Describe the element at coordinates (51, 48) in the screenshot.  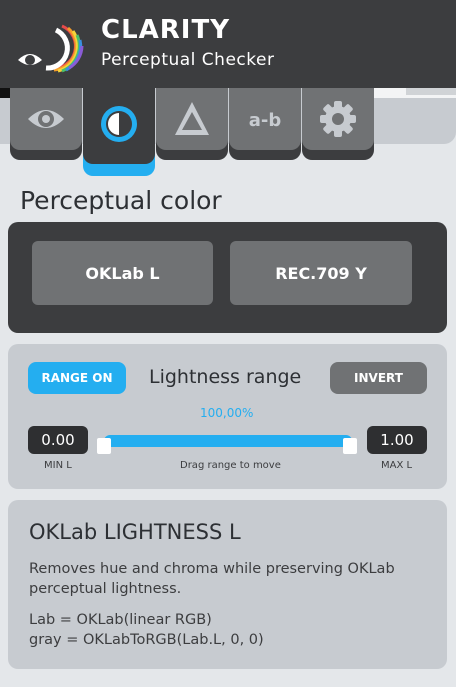
I see `clarity-logo-icon` at that location.